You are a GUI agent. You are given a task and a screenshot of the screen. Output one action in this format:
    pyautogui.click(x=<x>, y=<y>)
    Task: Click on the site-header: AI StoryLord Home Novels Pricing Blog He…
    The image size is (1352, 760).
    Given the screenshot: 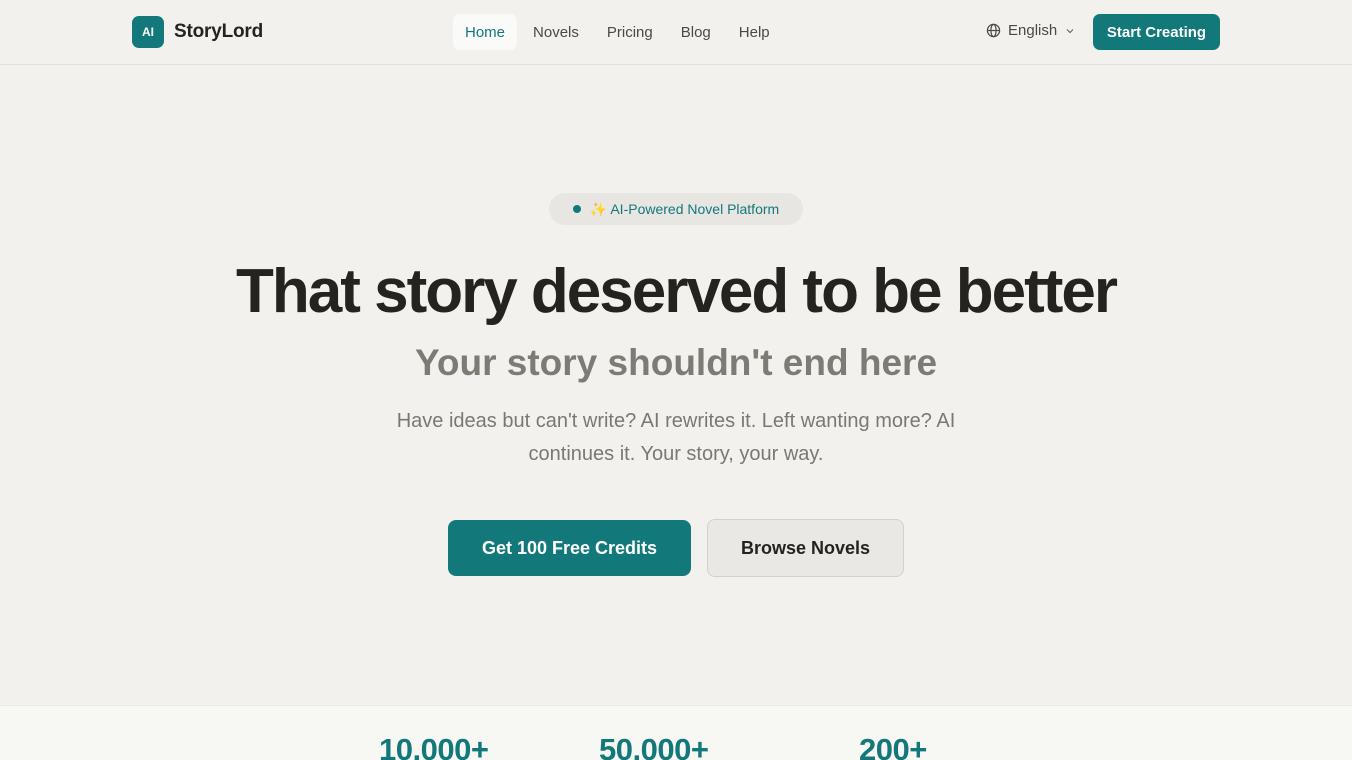 What is the action you would take?
    pyautogui.click(x=676, y=32)
    